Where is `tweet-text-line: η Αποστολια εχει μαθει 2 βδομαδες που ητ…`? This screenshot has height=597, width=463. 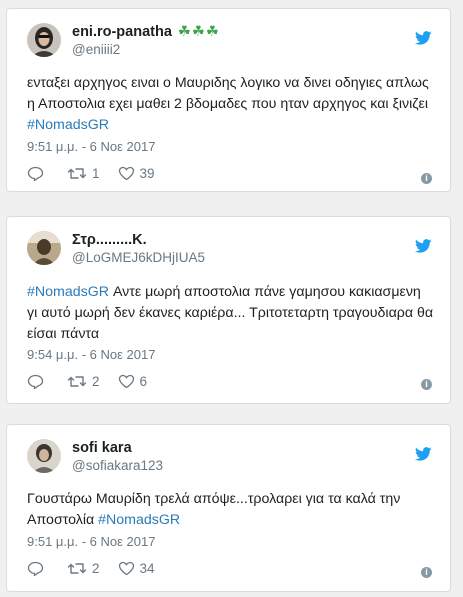 tweet-text-line: η Αποστολια εχει μαθει 2 βδομαδες που ητ… is located at coordinates (227, 104).